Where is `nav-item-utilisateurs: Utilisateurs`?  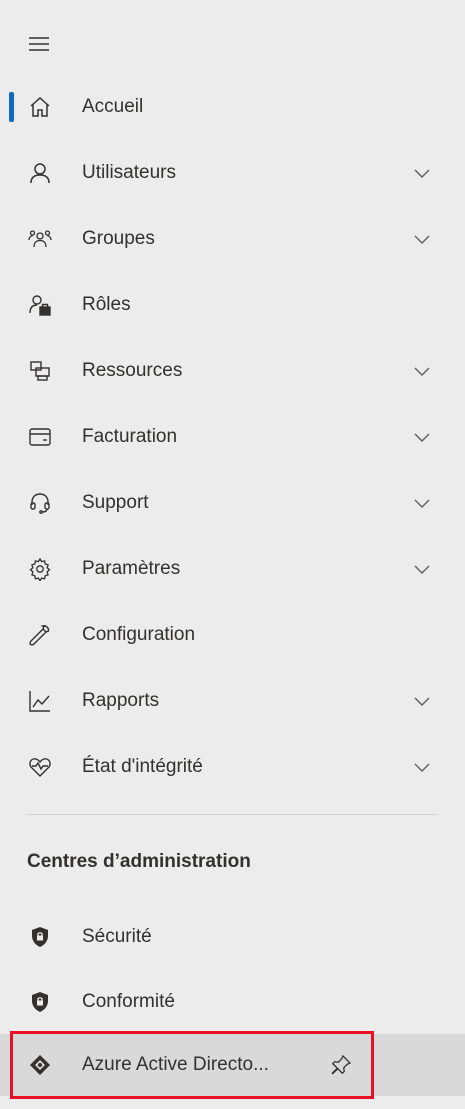 nav-item-utilisateurs: Utilisateurs is located at coordinates (232, 173).